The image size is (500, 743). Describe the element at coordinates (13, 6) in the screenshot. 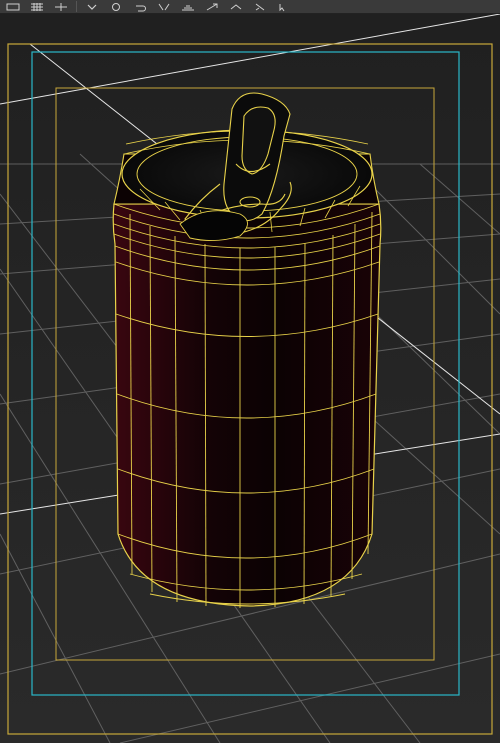

I see `move-icon` at that location.